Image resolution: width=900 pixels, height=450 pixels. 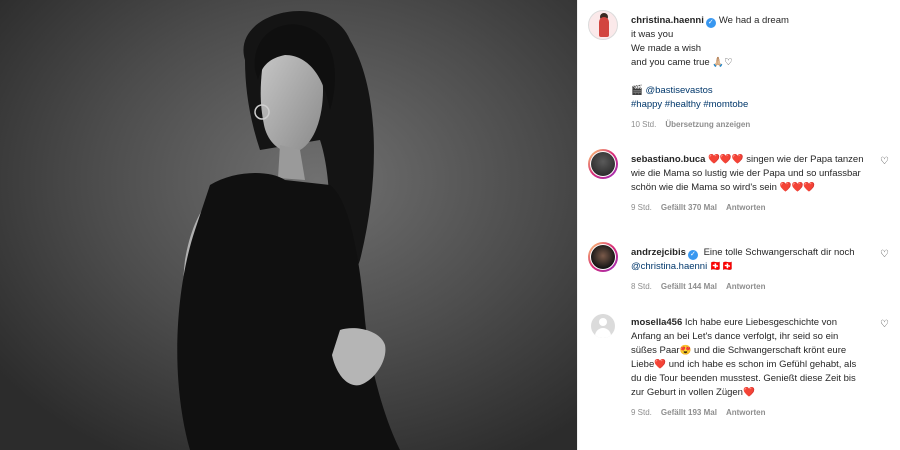 I want to click on comment-likes: Gefällt 144 Mal, so click(x=689, y=286).